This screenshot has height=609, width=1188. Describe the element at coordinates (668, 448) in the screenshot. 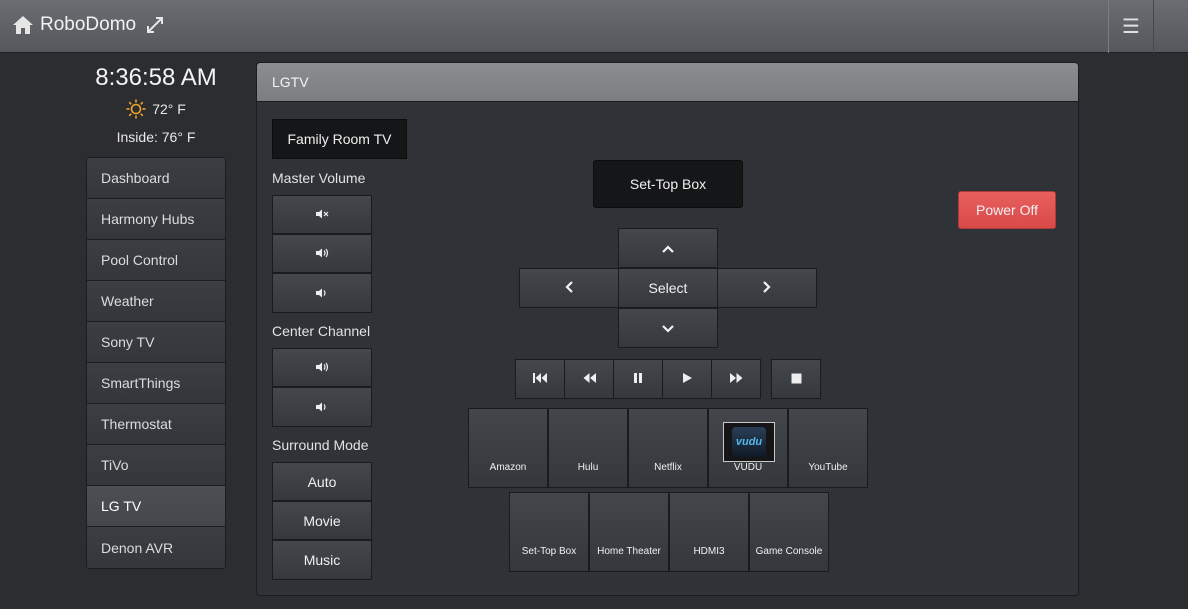

I see `app-netflix-tile: Netflix` at that location.